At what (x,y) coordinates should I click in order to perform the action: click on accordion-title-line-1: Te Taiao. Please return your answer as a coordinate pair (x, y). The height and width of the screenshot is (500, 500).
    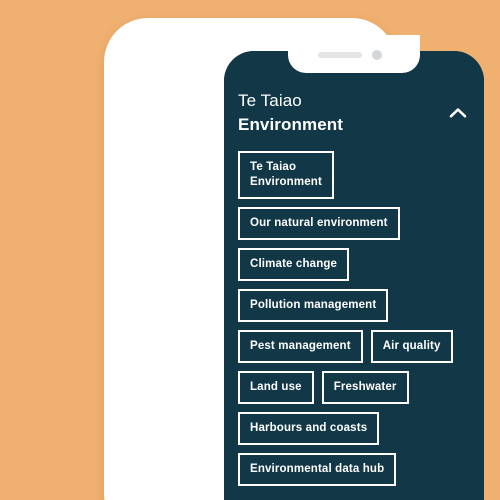
    Looking at the image, I should click on (270, 100).